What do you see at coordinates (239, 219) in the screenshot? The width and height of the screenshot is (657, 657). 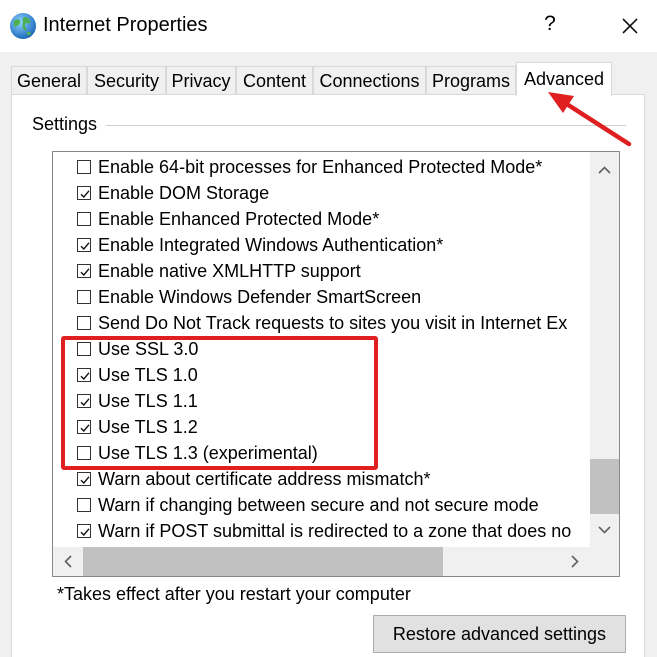 I see `setting-label: Enable Enhanced Protected Mode*` at bounding box center [239, 219].